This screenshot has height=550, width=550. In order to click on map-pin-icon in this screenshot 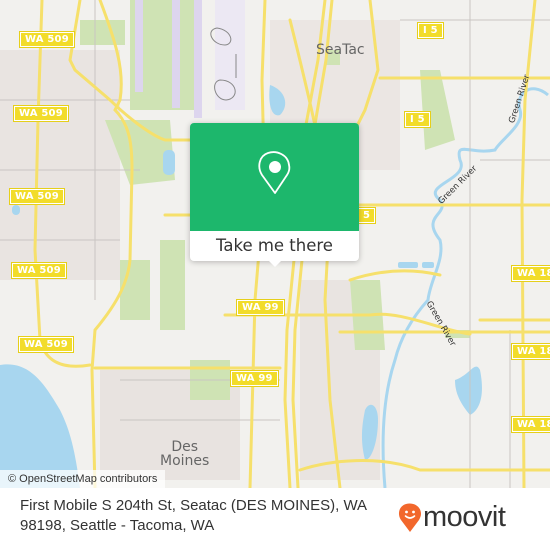, I will do `click(274, 172)`.